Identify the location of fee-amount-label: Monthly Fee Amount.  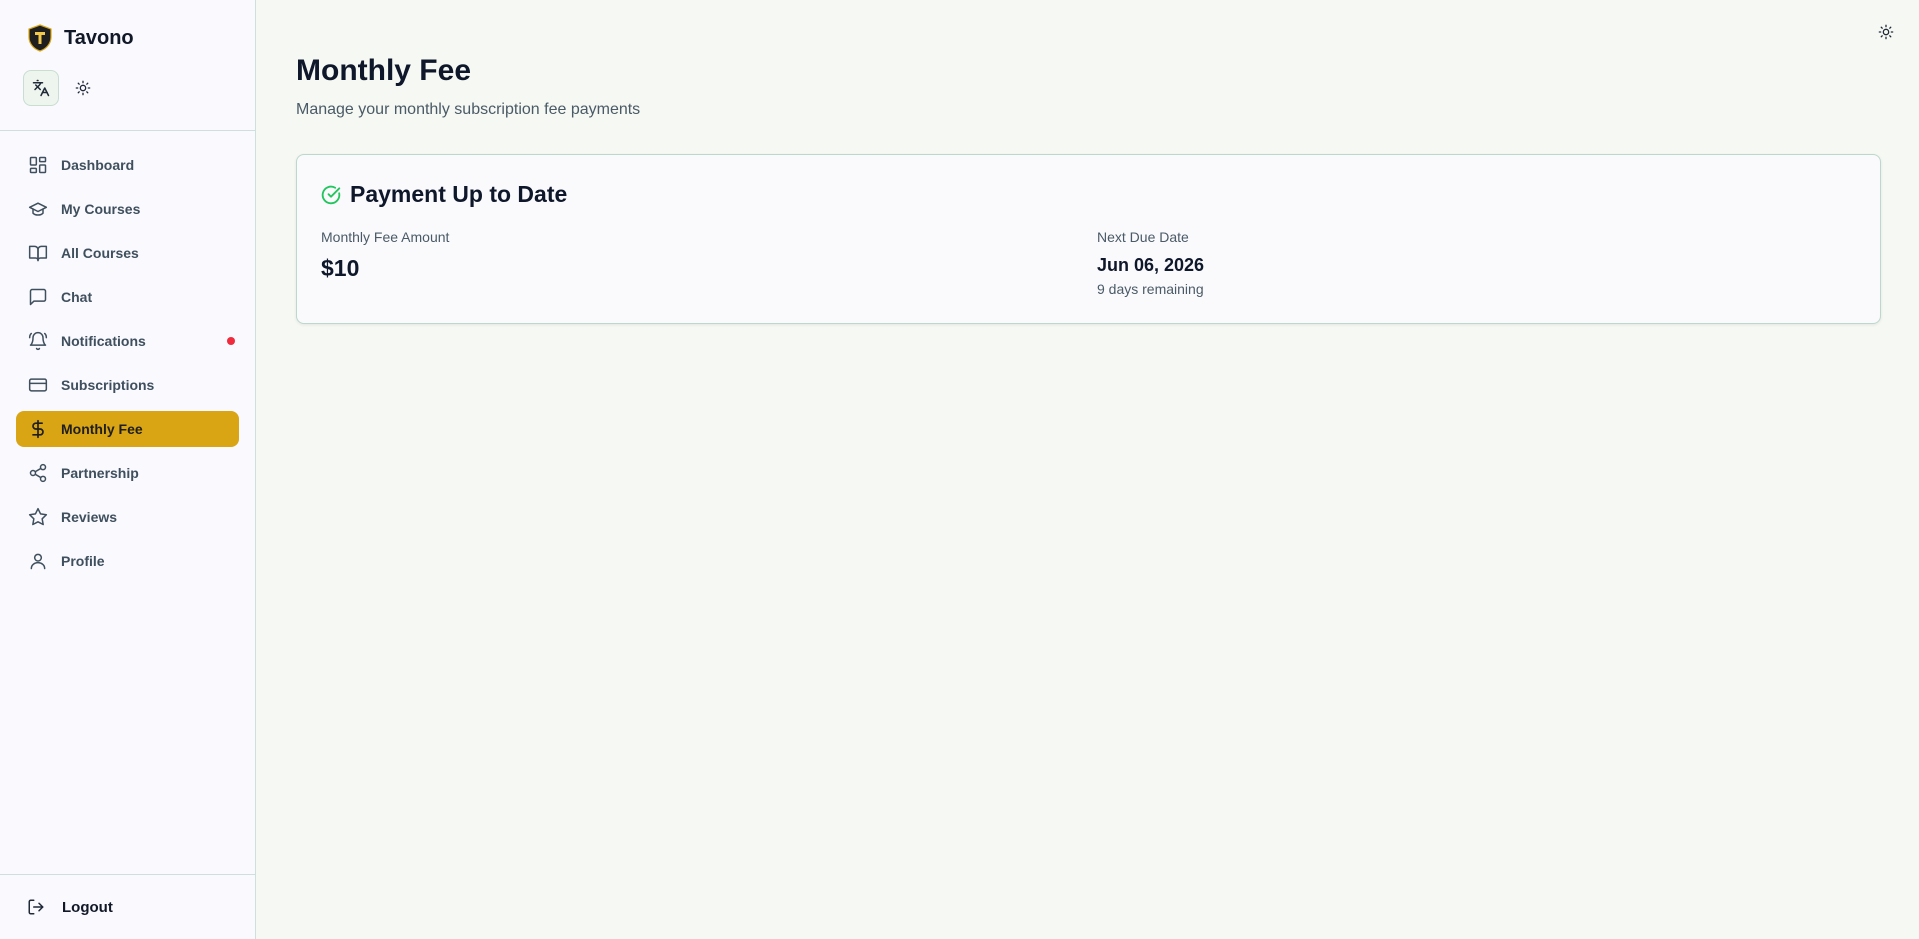
(385, 237).